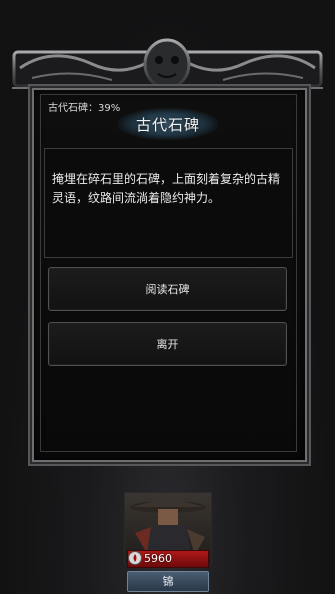 The image size is (335, 594). I want to click on hp-value: 5960, so click(158, 558).